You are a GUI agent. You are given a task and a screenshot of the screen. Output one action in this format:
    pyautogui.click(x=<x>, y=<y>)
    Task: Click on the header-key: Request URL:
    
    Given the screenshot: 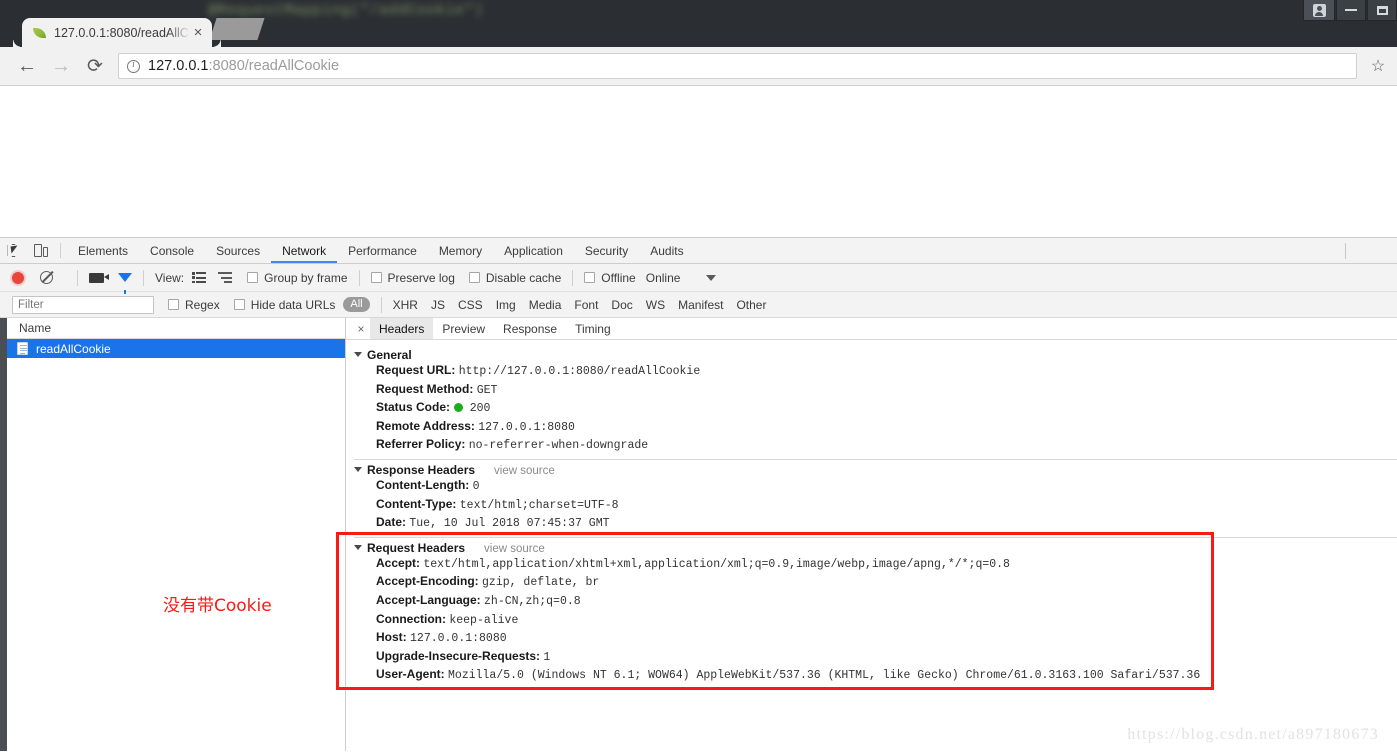 What is the action you would take?
    pyautogui.click(x=416, y=370)
    